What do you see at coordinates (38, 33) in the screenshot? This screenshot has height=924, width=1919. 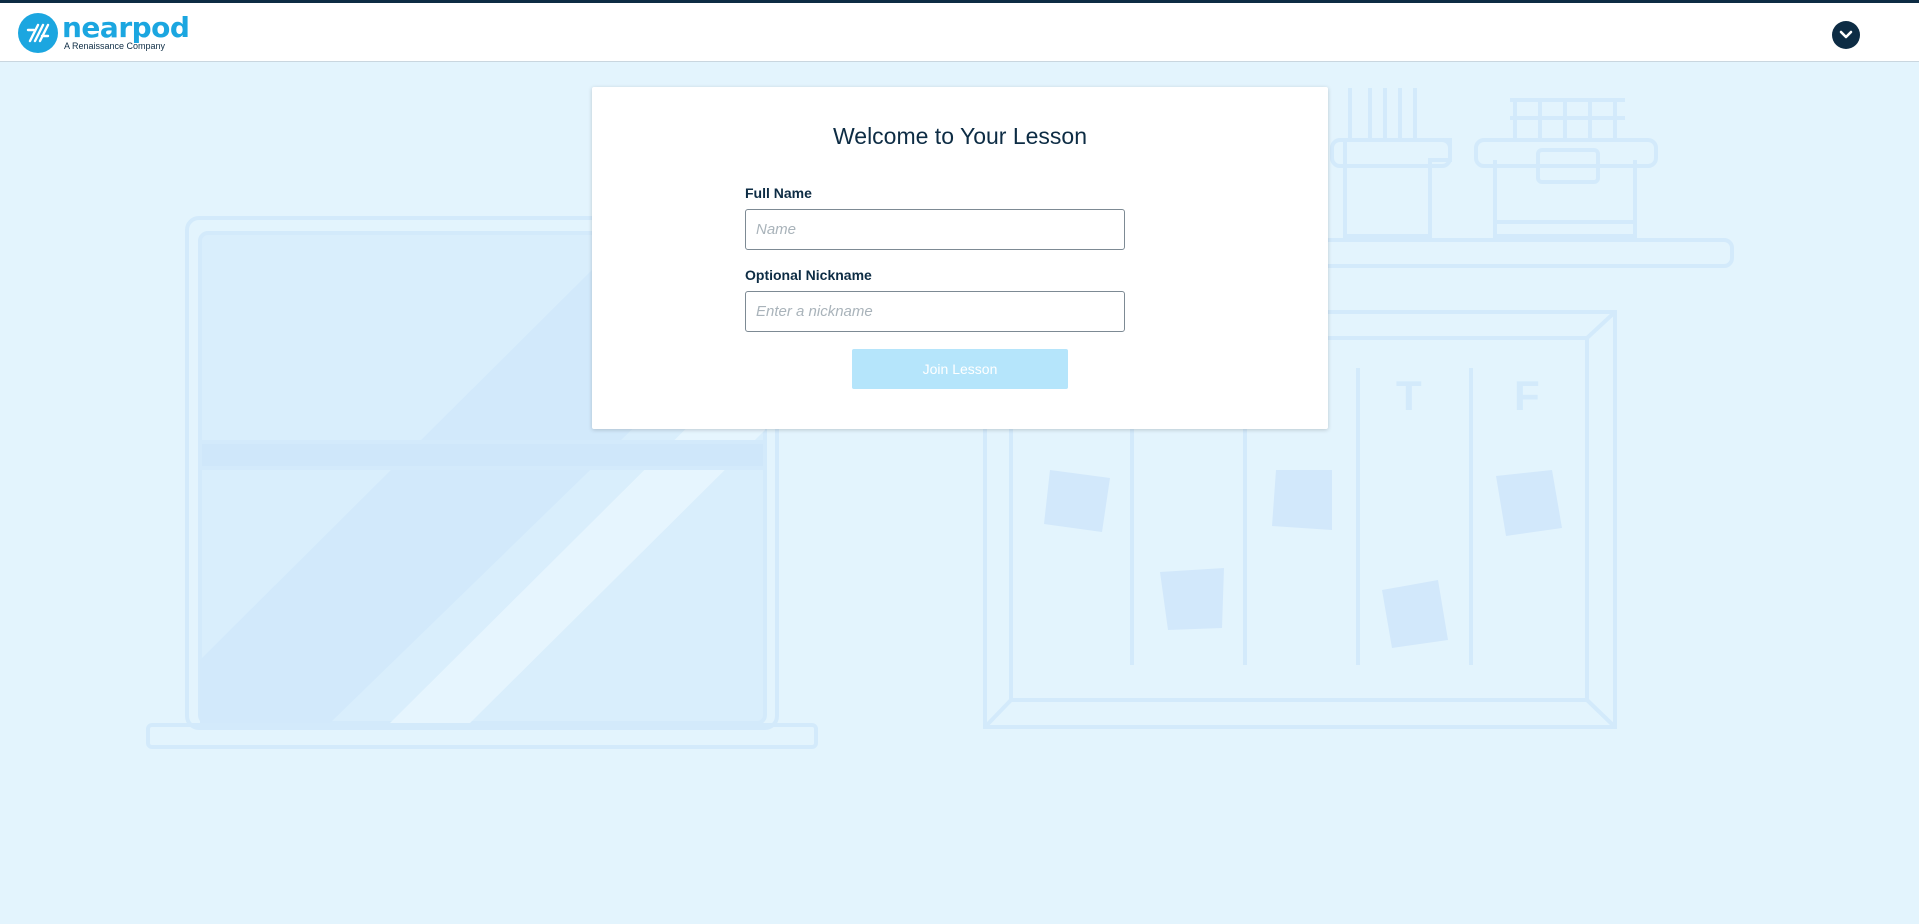 I see `nearpod-logo-icon` at bounding box center [38, 33].